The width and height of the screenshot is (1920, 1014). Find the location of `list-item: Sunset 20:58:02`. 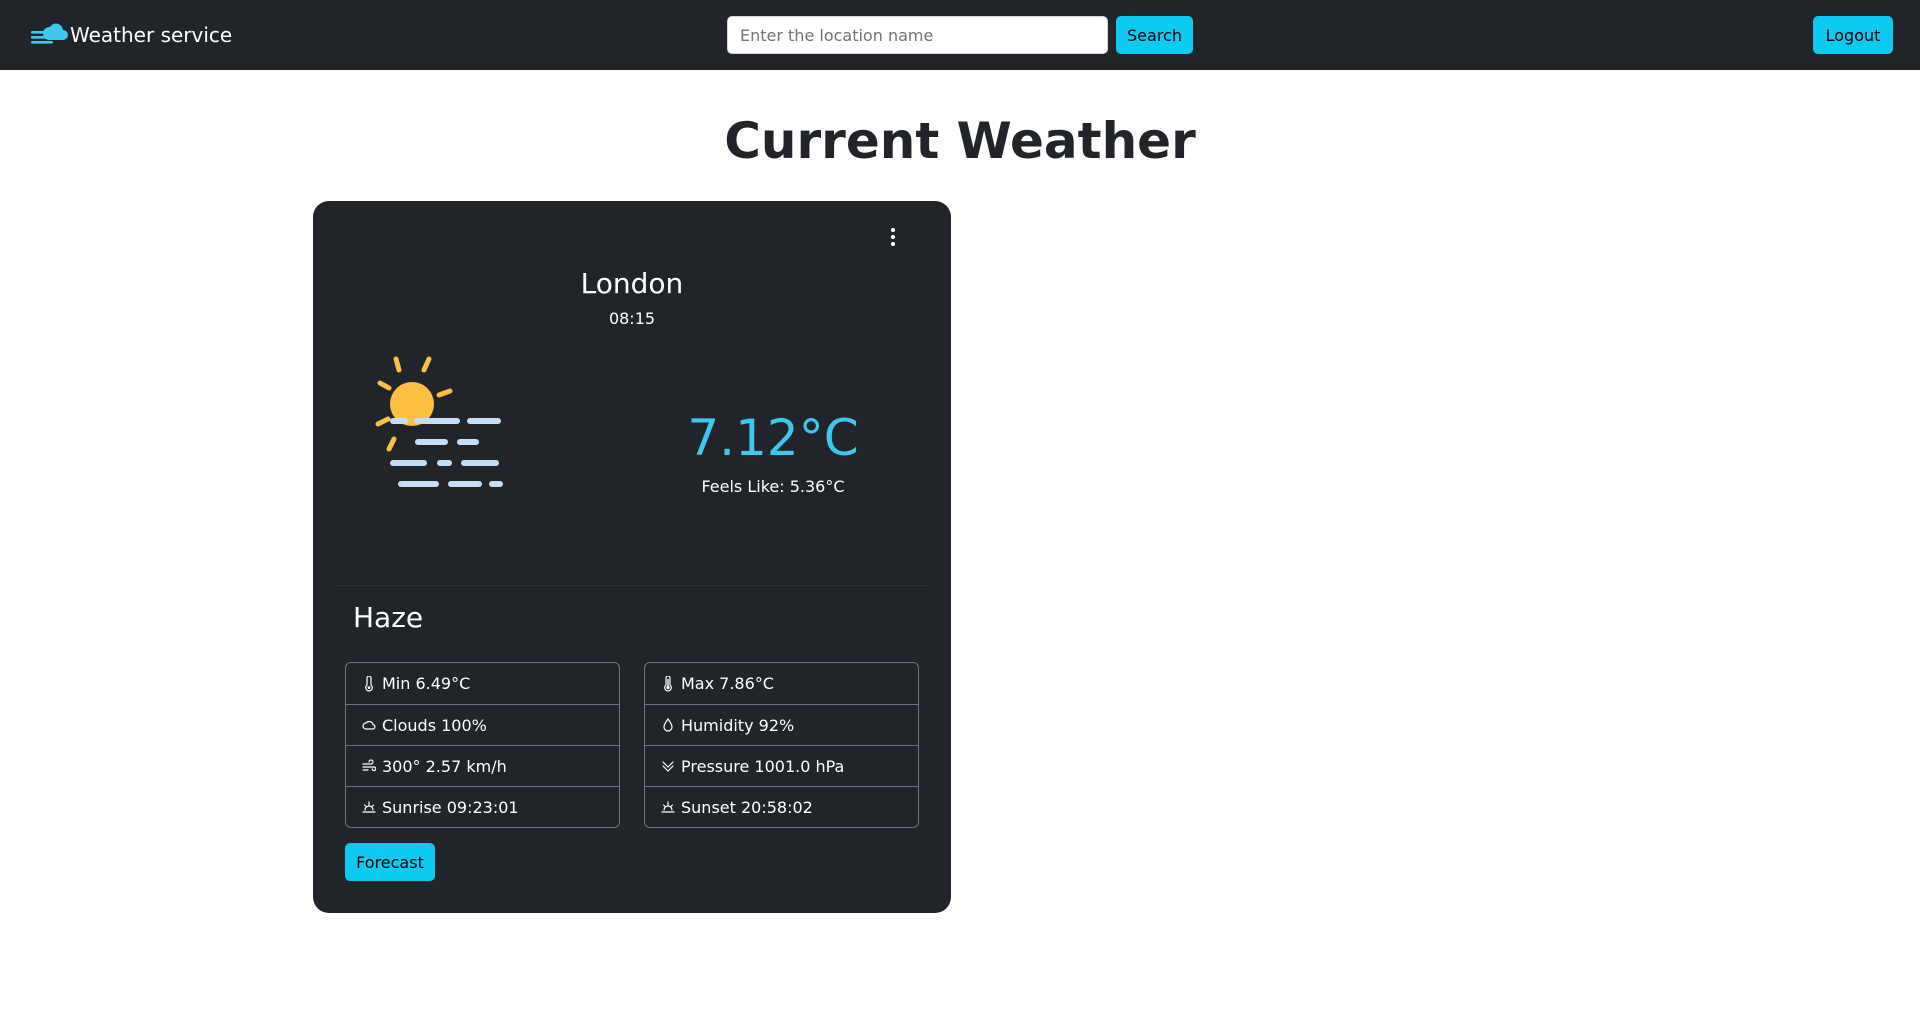

list-item: Sunset 20:58:02 is located at coordinates (781, 806).